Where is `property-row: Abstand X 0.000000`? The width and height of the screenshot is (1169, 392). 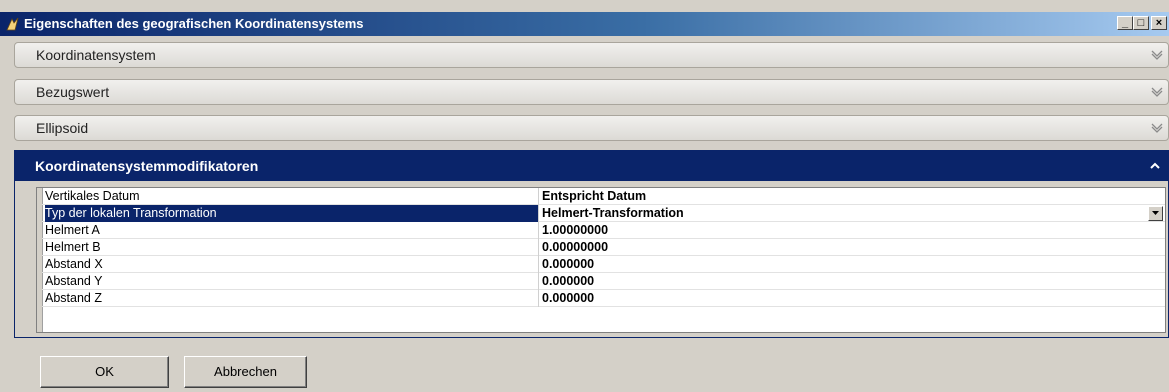
property-row: Abstand X 0.000000 is located at coordinates (603, 264).